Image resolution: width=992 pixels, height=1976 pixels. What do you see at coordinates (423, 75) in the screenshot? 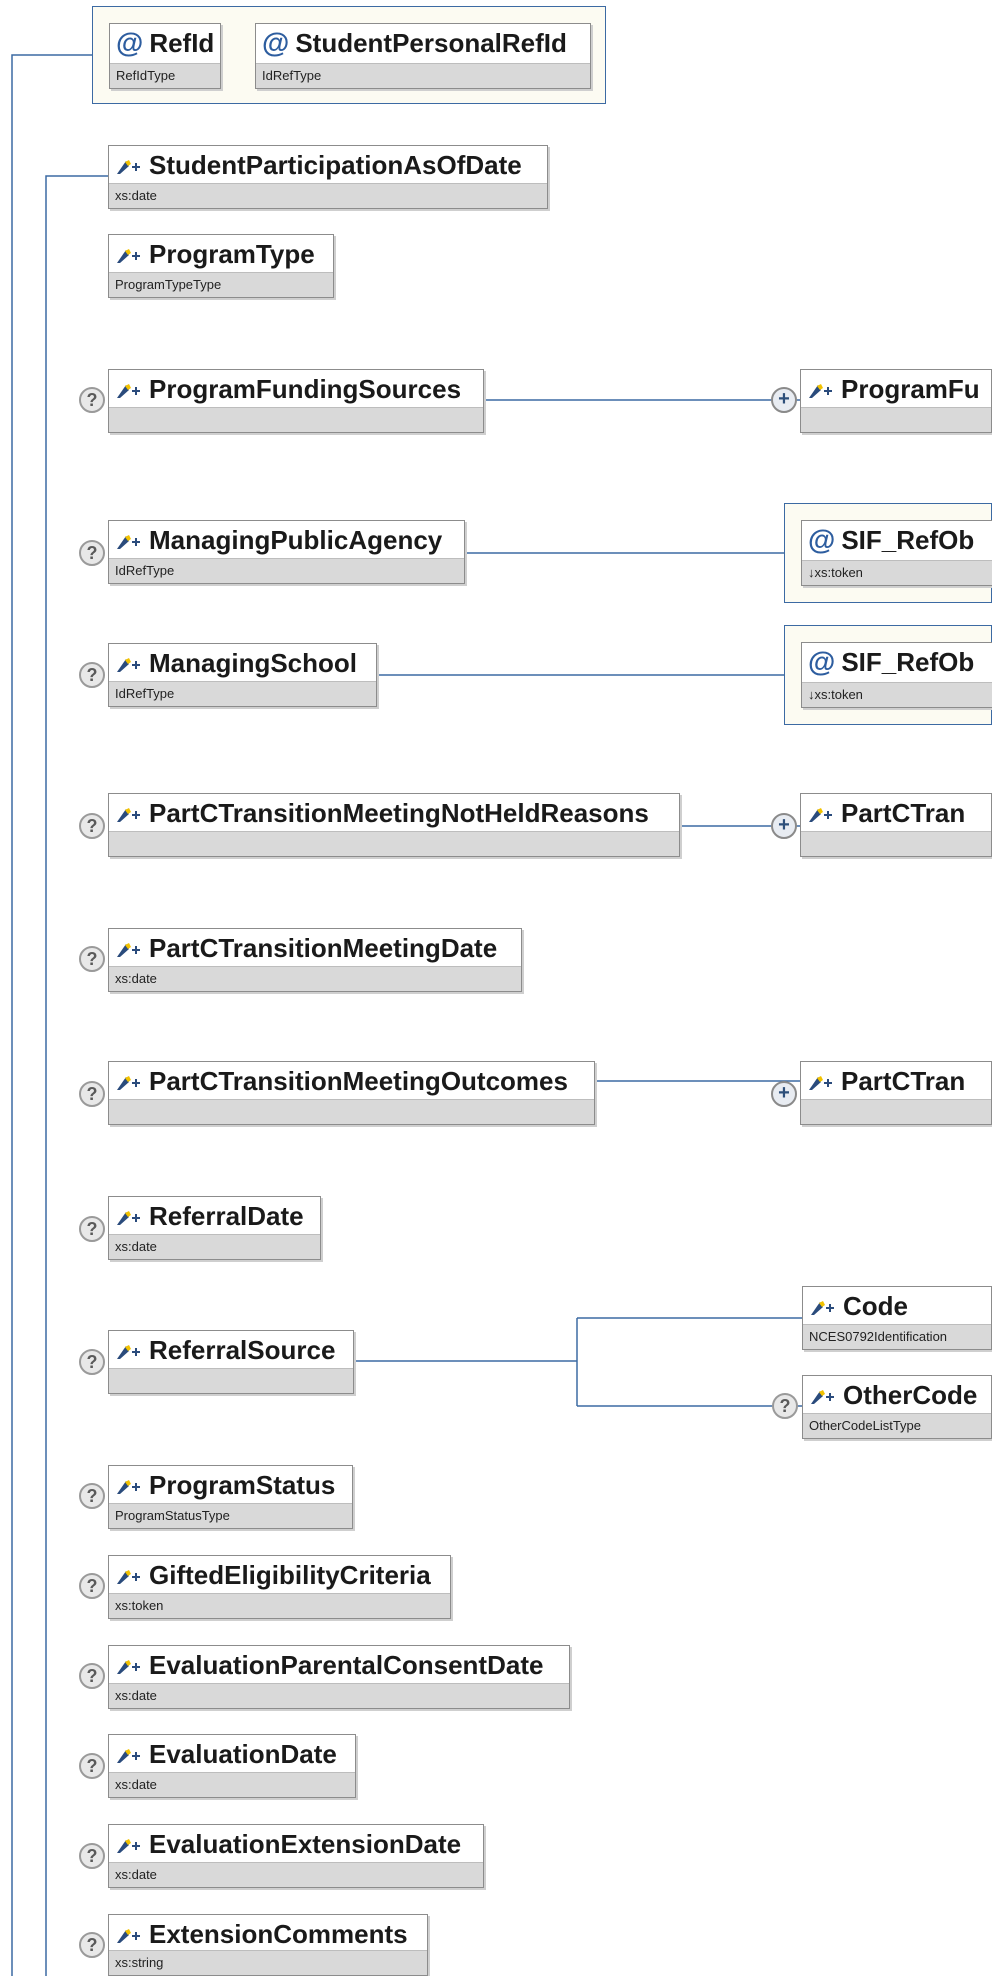
I see `student-personal-refid-type: IdRefType` at bounding box center [423, 75].